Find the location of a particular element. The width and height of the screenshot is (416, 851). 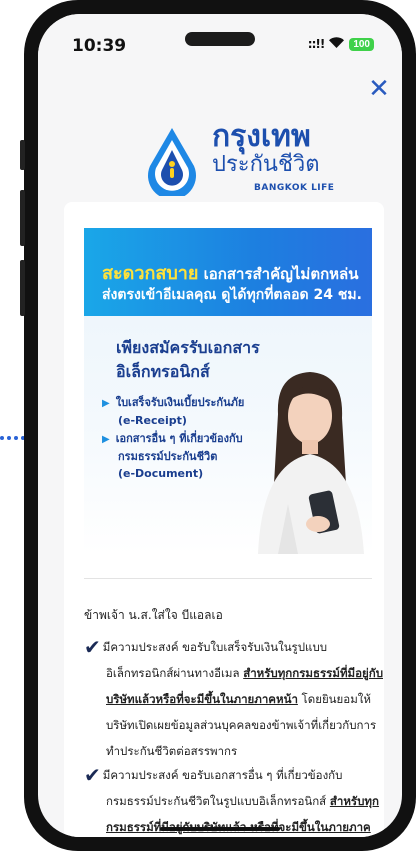

status-bar: 10:39 ::!! 100 is located at coordinates (220, 41).